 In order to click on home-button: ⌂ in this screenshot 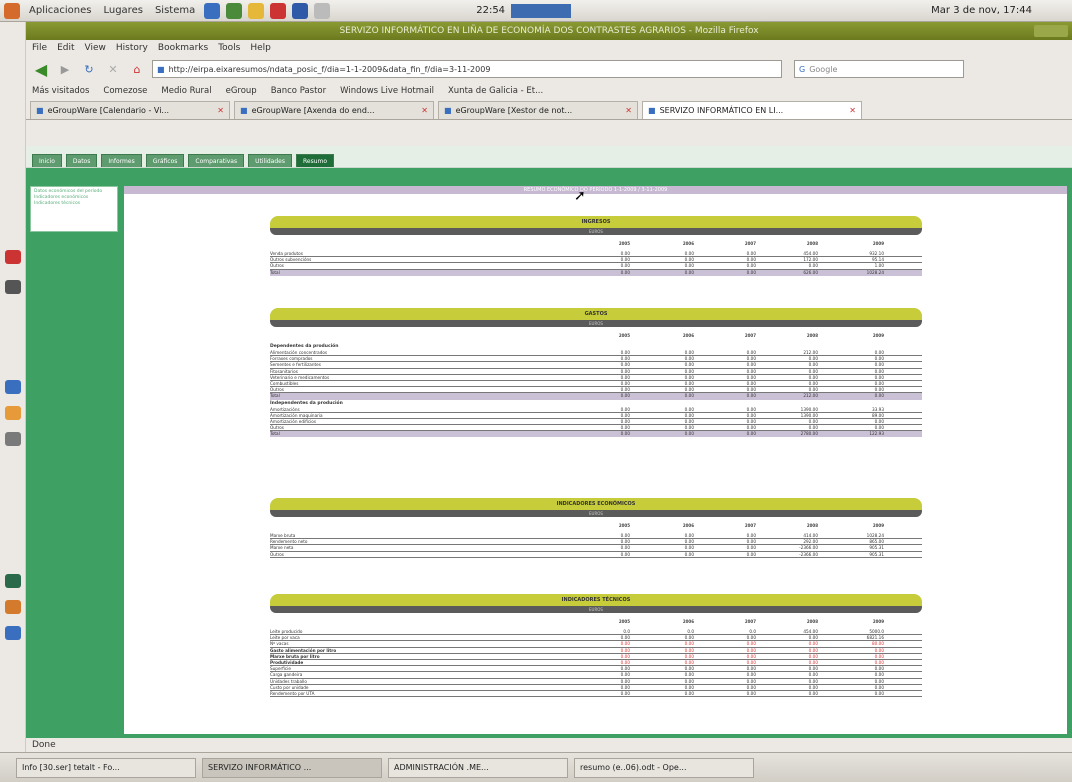, I will do `click(137, 69)`.